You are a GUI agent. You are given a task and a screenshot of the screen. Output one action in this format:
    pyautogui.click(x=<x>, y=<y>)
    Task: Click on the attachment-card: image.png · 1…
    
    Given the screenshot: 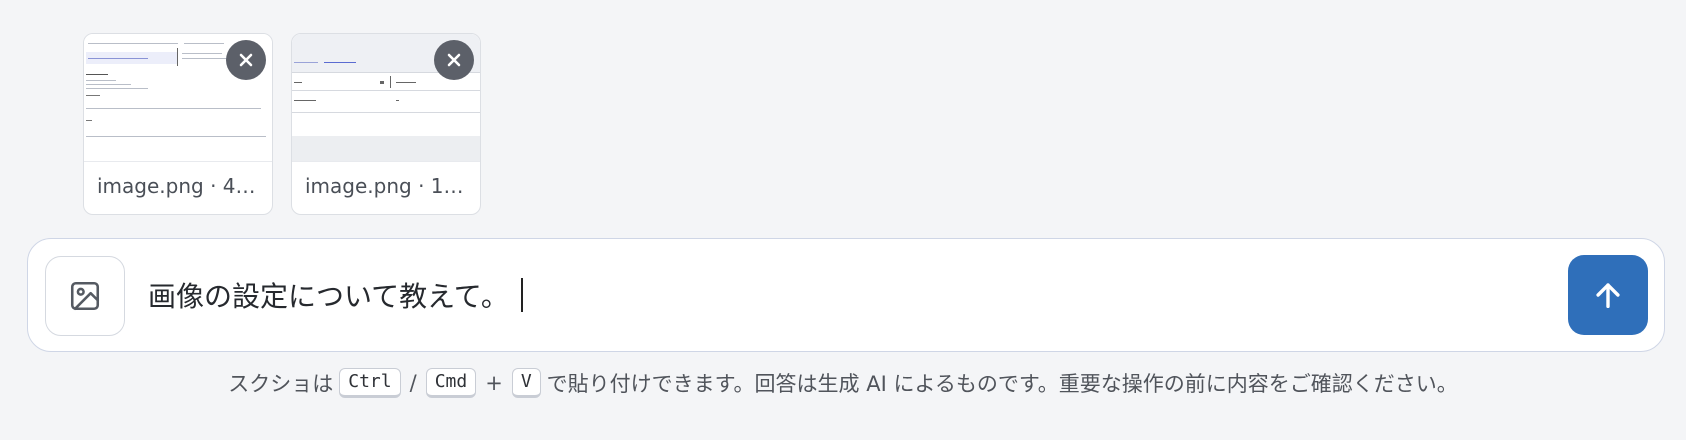 What is the action you would take?
    pyautogui.click(x=386, y=124)
    